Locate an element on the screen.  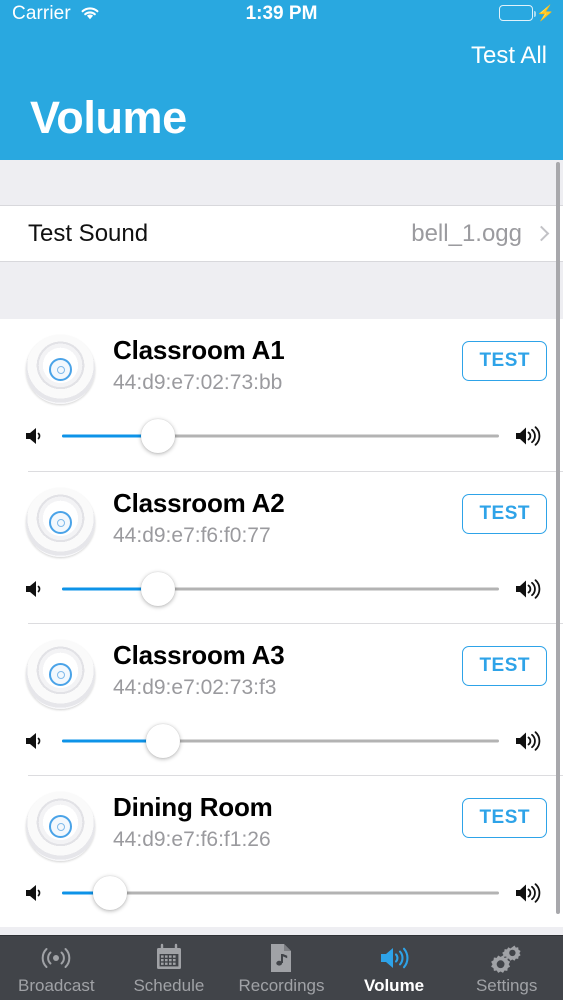
device-header: Classroom A3 44:d9:e7:02:73:f3 TEST is located at coordinates (281, 674).